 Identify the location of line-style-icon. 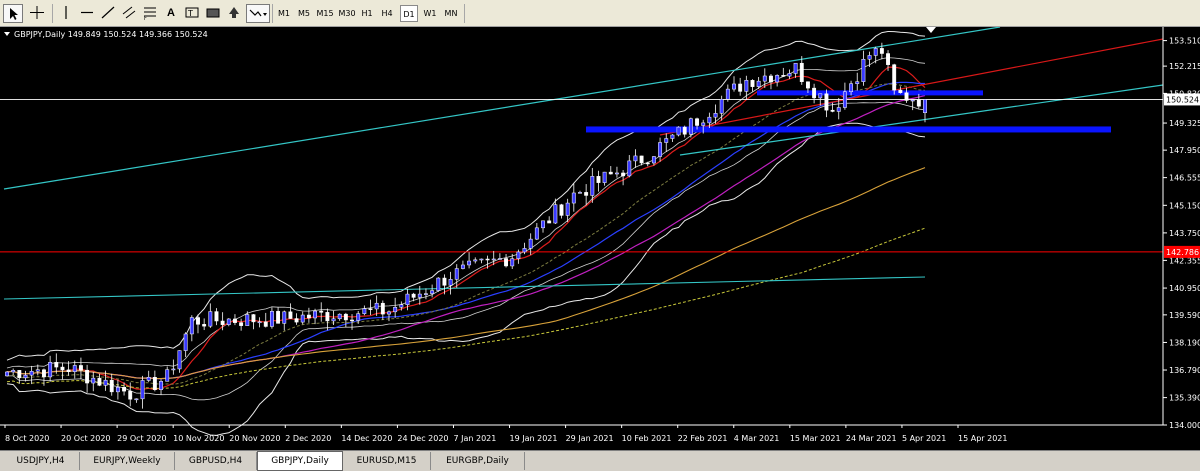
(258, 13).